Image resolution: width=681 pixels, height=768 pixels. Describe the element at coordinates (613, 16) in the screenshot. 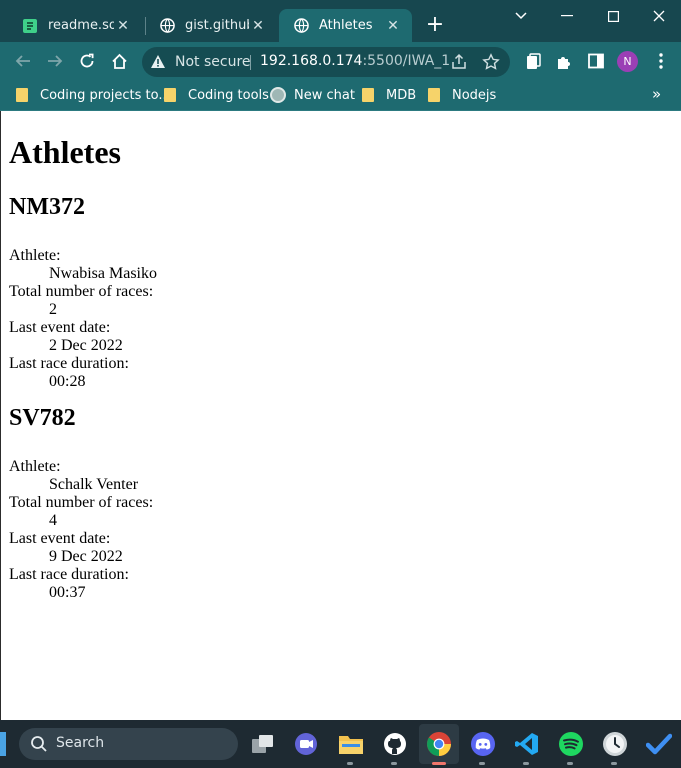

I see `maximize-icon` at that location.